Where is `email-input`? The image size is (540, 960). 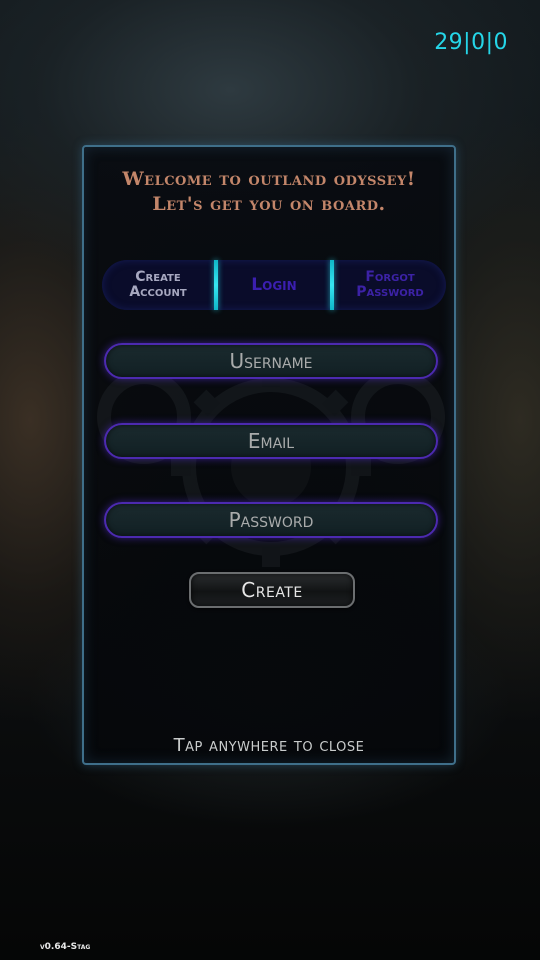 email-input is located at coordinates (271, 441).